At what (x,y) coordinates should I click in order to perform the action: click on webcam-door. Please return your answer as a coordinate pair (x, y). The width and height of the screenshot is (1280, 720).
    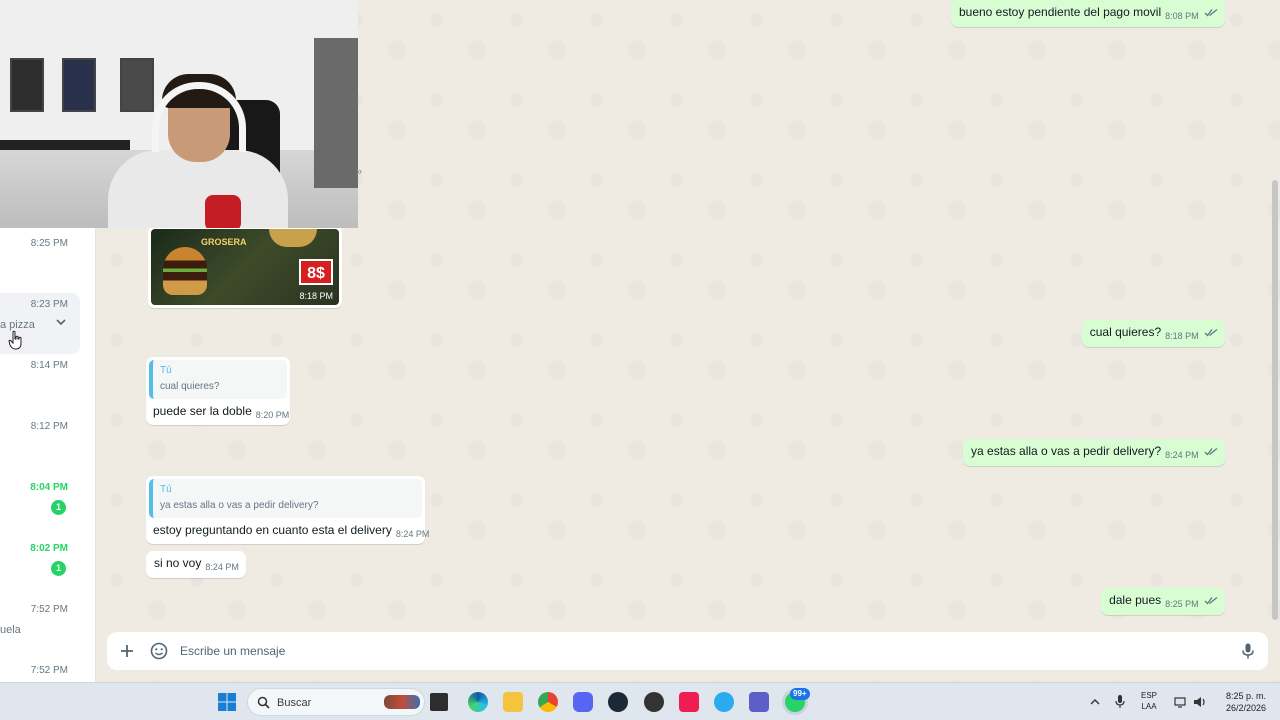
    Looking at the image, I should click on (336, 113).